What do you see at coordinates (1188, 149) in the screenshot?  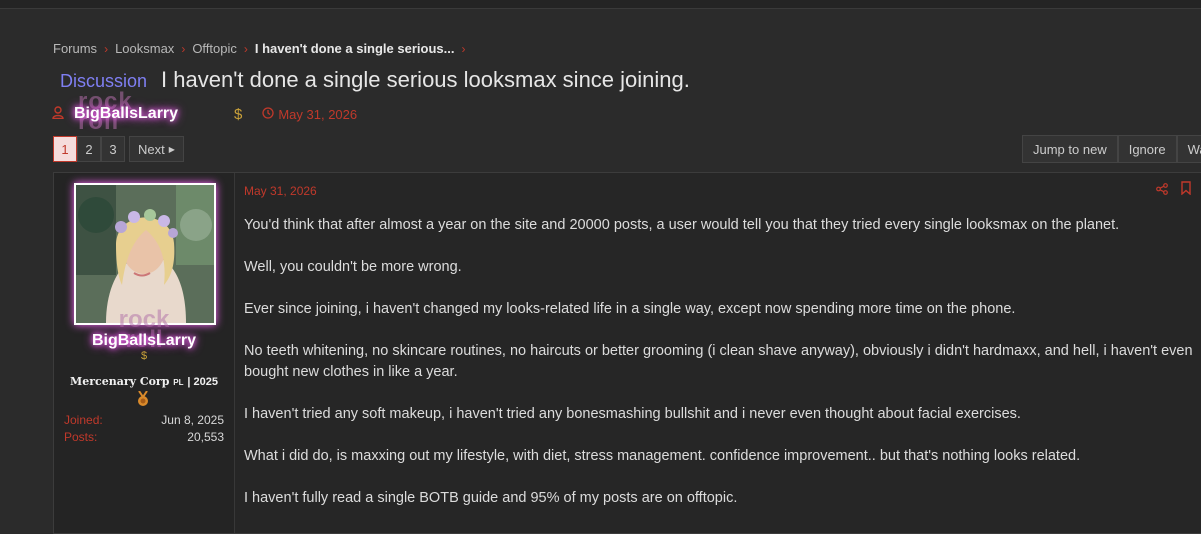 I see `watch-button: Wa` at bounding box center [1188, 149].